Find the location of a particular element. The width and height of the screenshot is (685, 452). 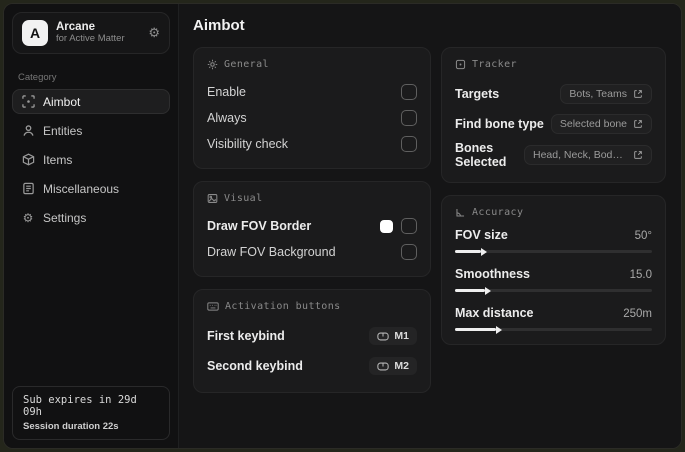

slider-group-smoothness: Smoothness 15.0 is located at coordinates (553, 279).